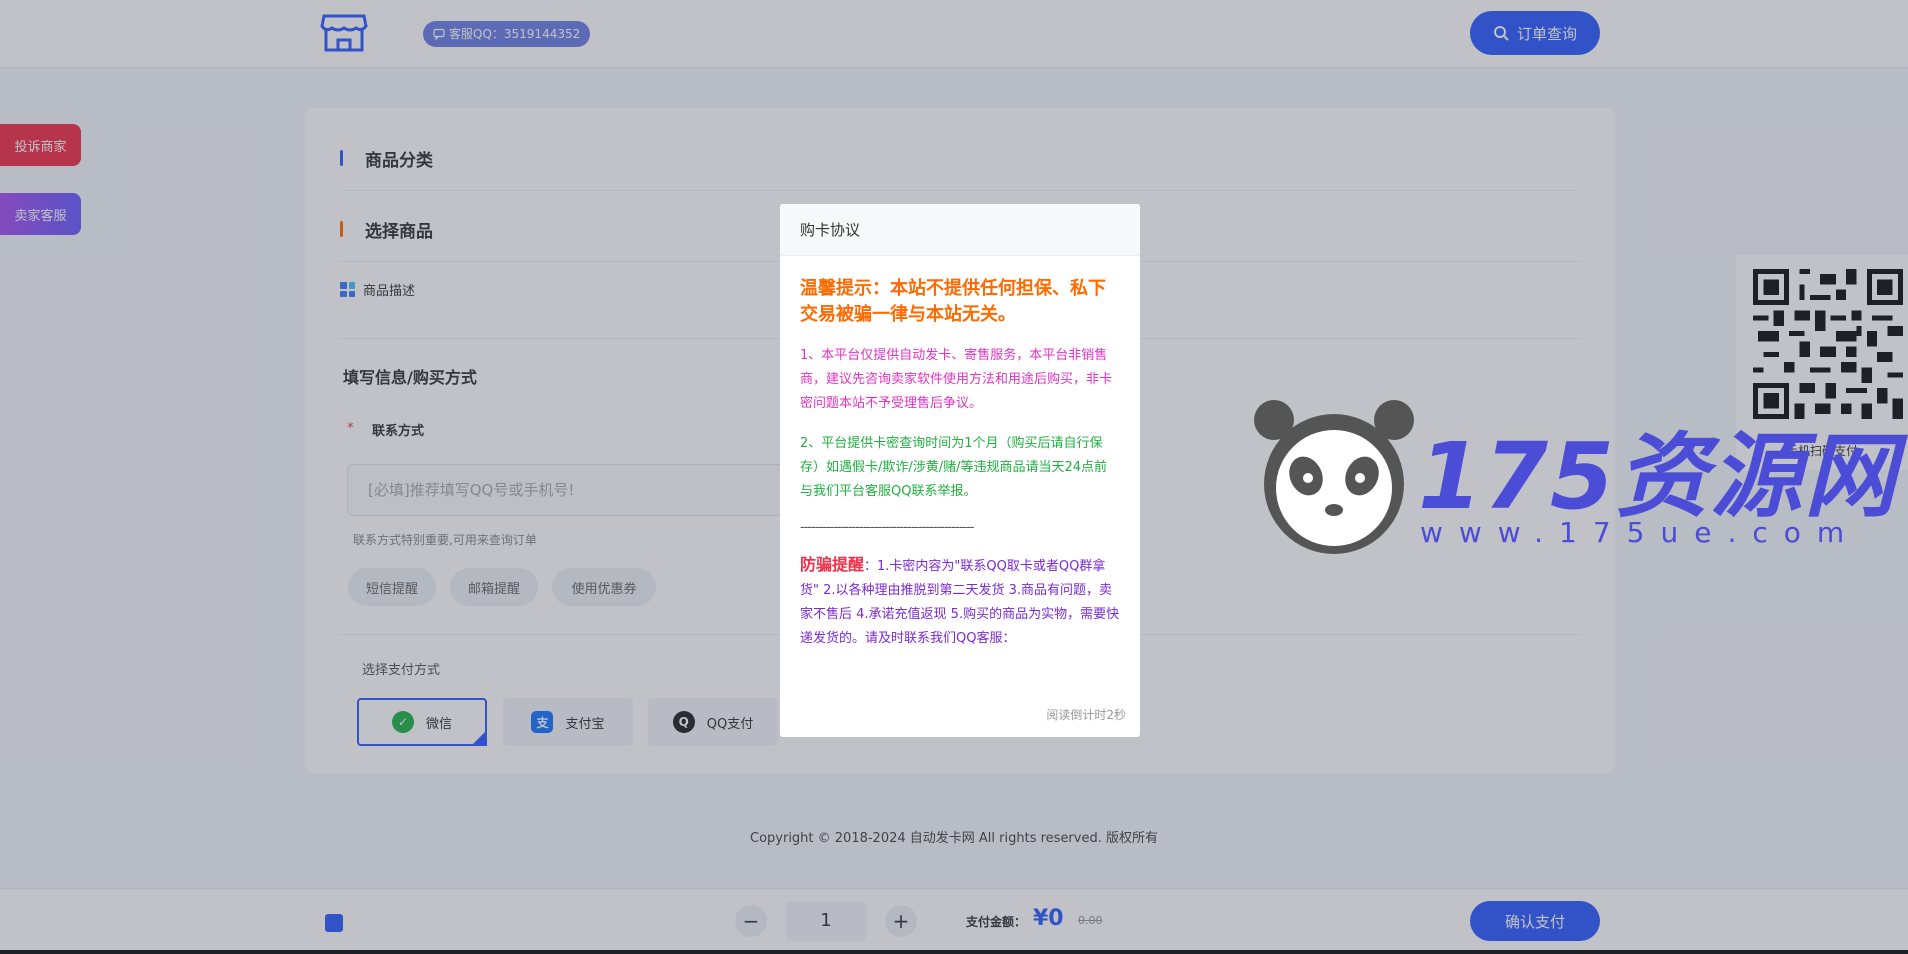 This screenshot has width=1908, height=954. What do you see at coordinates (953, 301) in the screenshot?
I see `warning-text: 温馨提示：本站不提供任何担保、私下交易被骗一律与本站无关。` at bounding box center [953, 301].